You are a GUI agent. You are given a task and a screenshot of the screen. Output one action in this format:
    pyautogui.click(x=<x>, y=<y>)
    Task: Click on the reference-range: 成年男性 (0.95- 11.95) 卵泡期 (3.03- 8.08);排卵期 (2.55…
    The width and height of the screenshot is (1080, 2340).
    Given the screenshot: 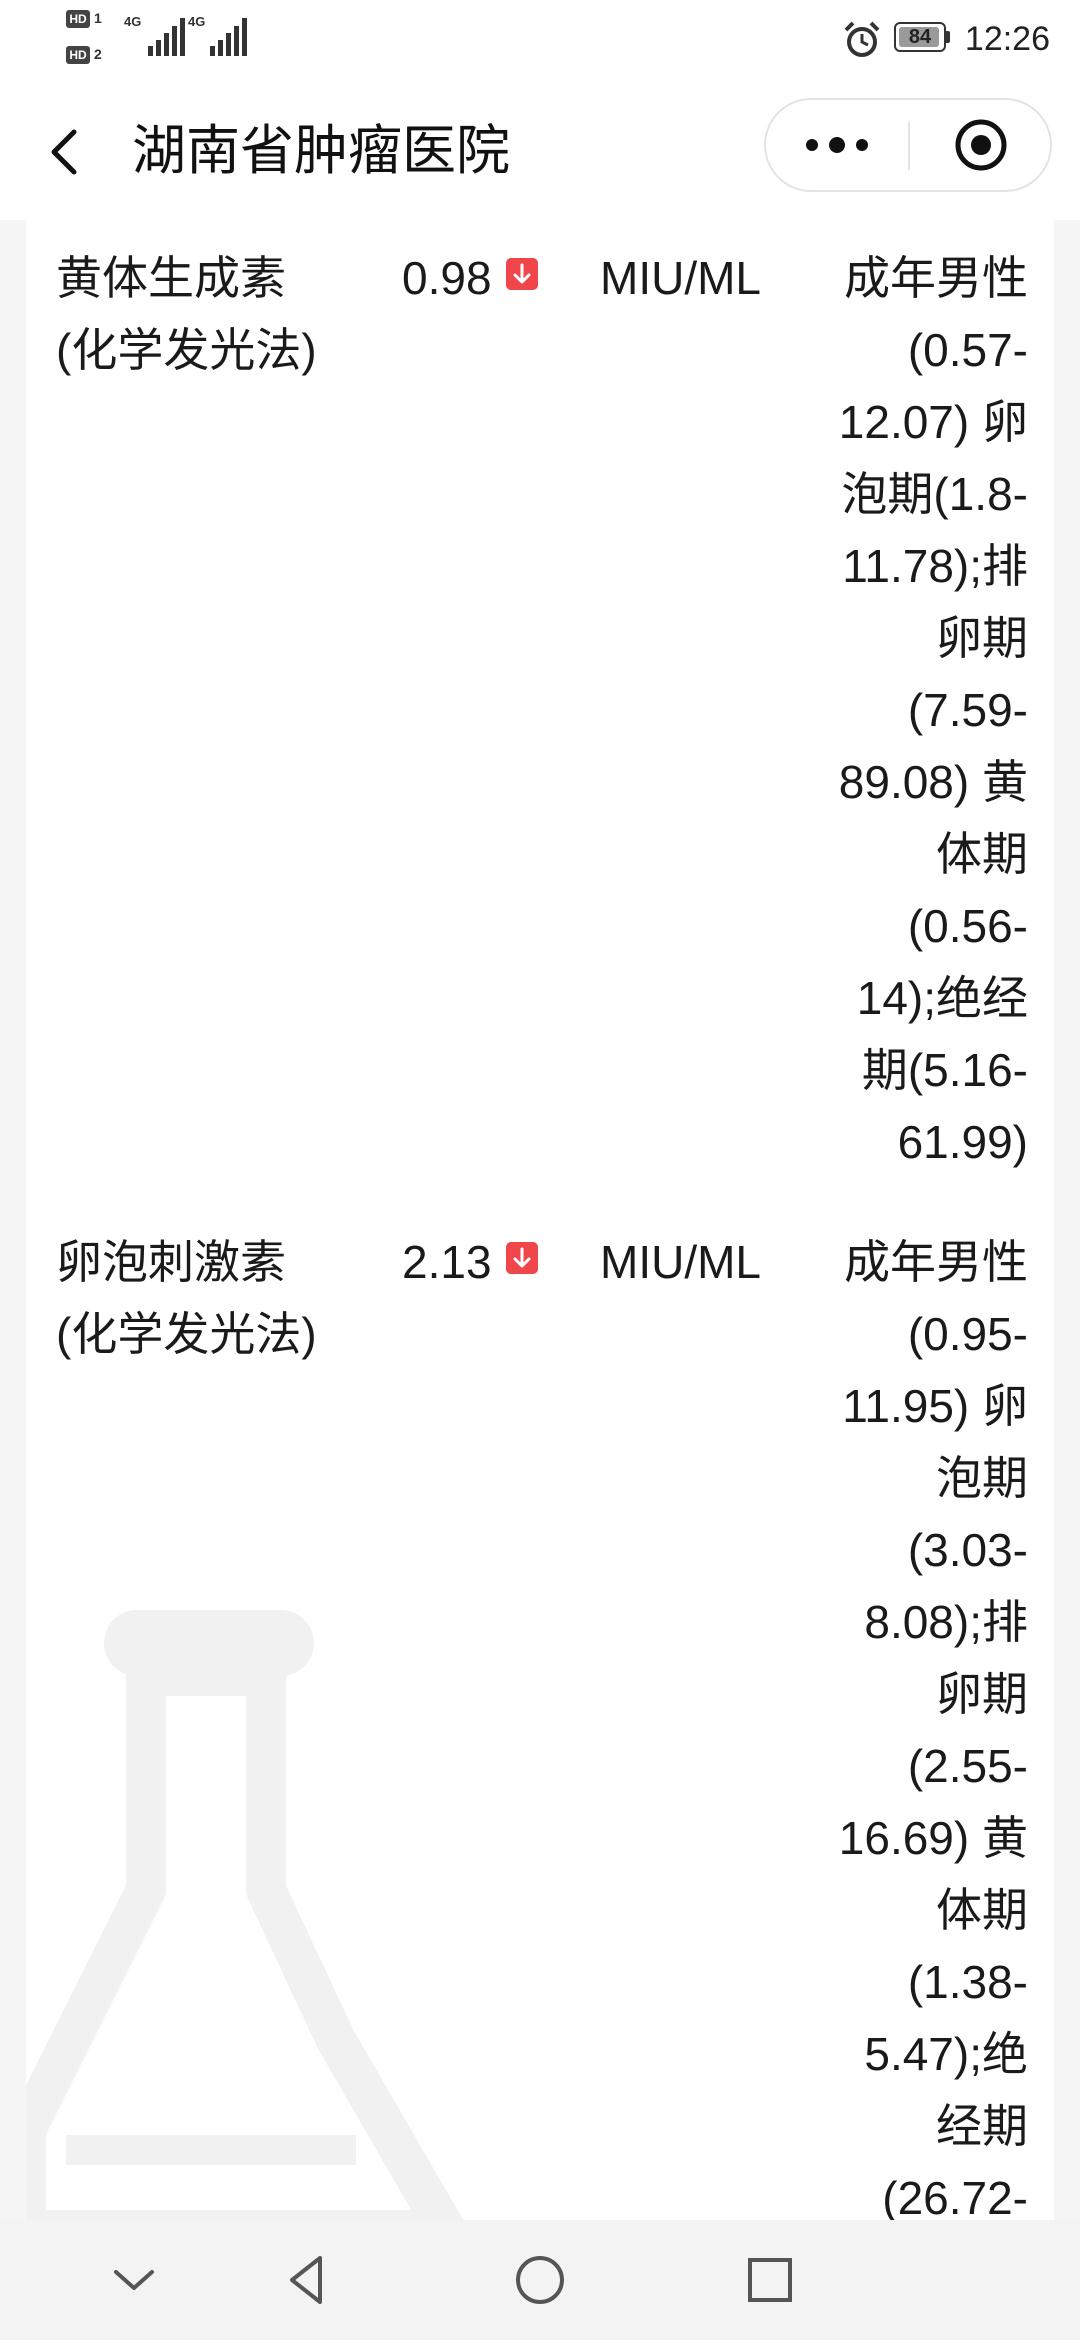 What is the action you would take?
    pyautogui.click(x=923, y=1723)
    